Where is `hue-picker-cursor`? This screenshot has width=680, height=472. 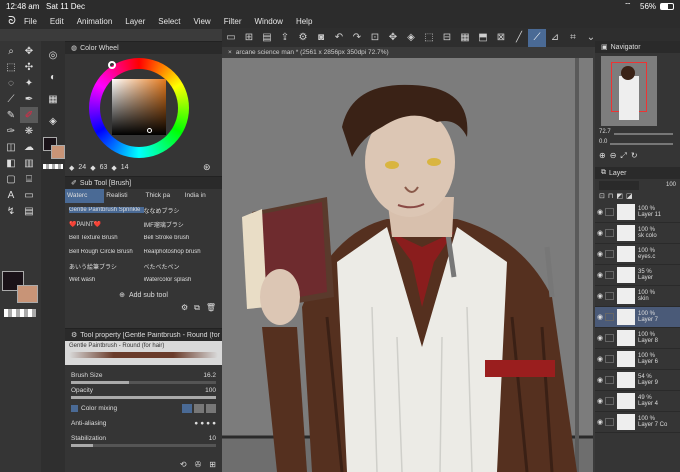
hue-picker-cursor is located at coordinates (112, 65).